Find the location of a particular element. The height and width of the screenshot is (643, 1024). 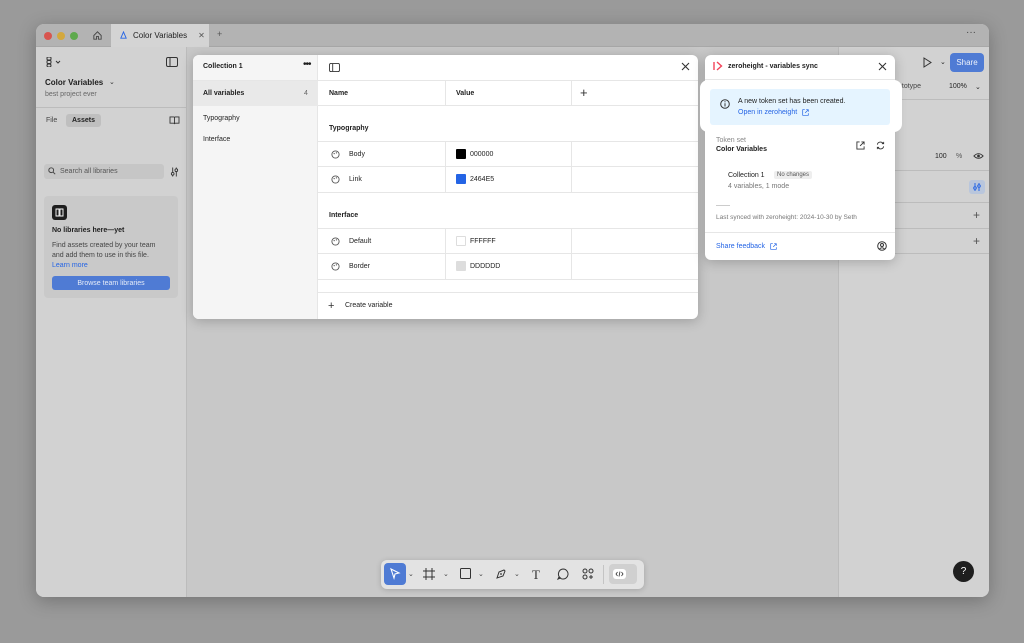

account-icon is located at coordinates (882, 246).